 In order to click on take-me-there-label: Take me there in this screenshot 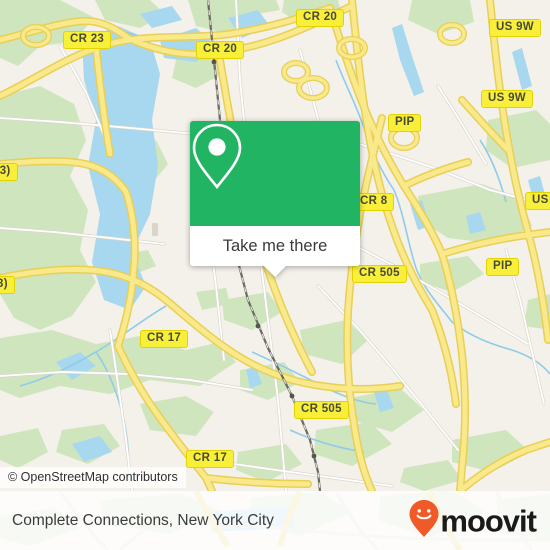, I will do `click(275, 245)`.